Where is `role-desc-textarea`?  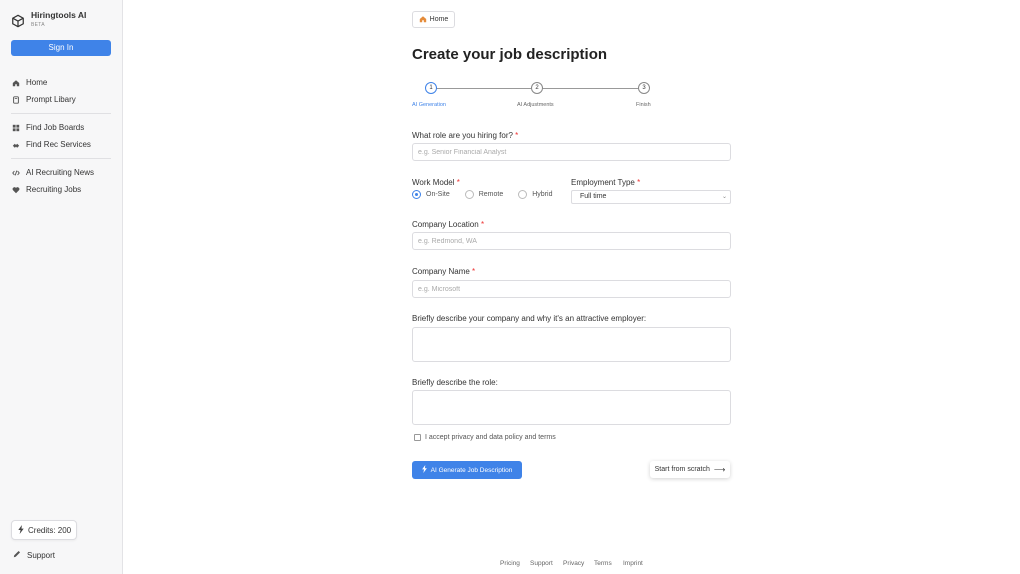
role-desc-textarea is located at coordinates (571, 407).